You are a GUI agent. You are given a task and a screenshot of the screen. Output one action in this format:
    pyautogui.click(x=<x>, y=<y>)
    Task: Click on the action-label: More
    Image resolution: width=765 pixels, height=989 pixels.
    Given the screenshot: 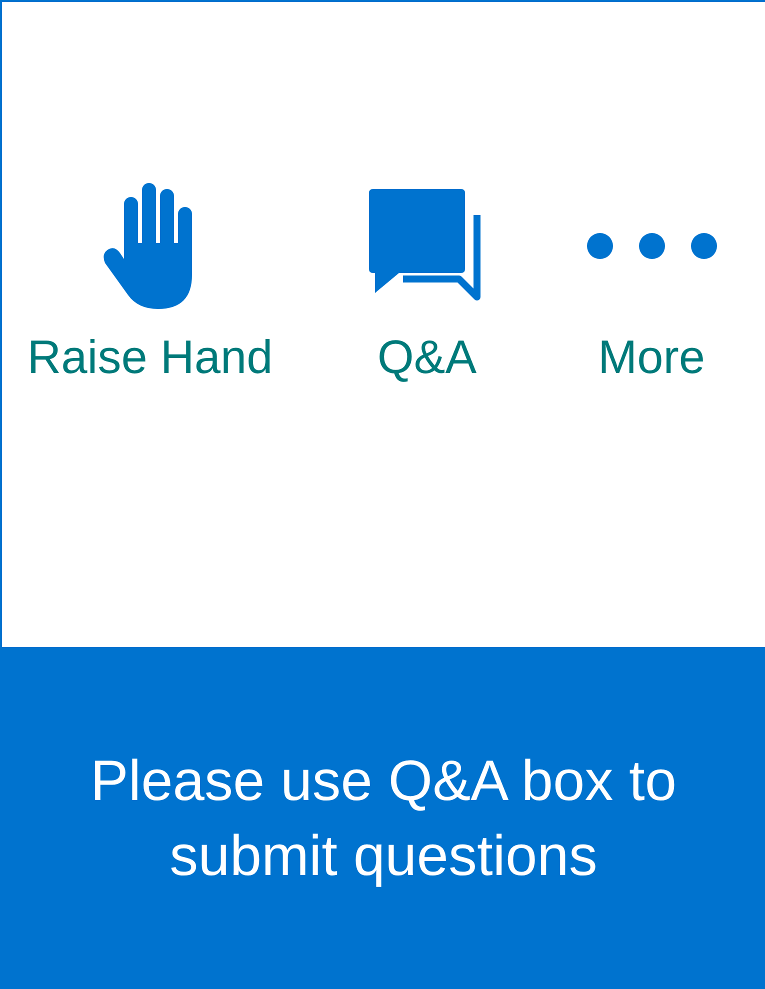 What is the action you would take?
    pyautogui.click(x=652, y=356)
    